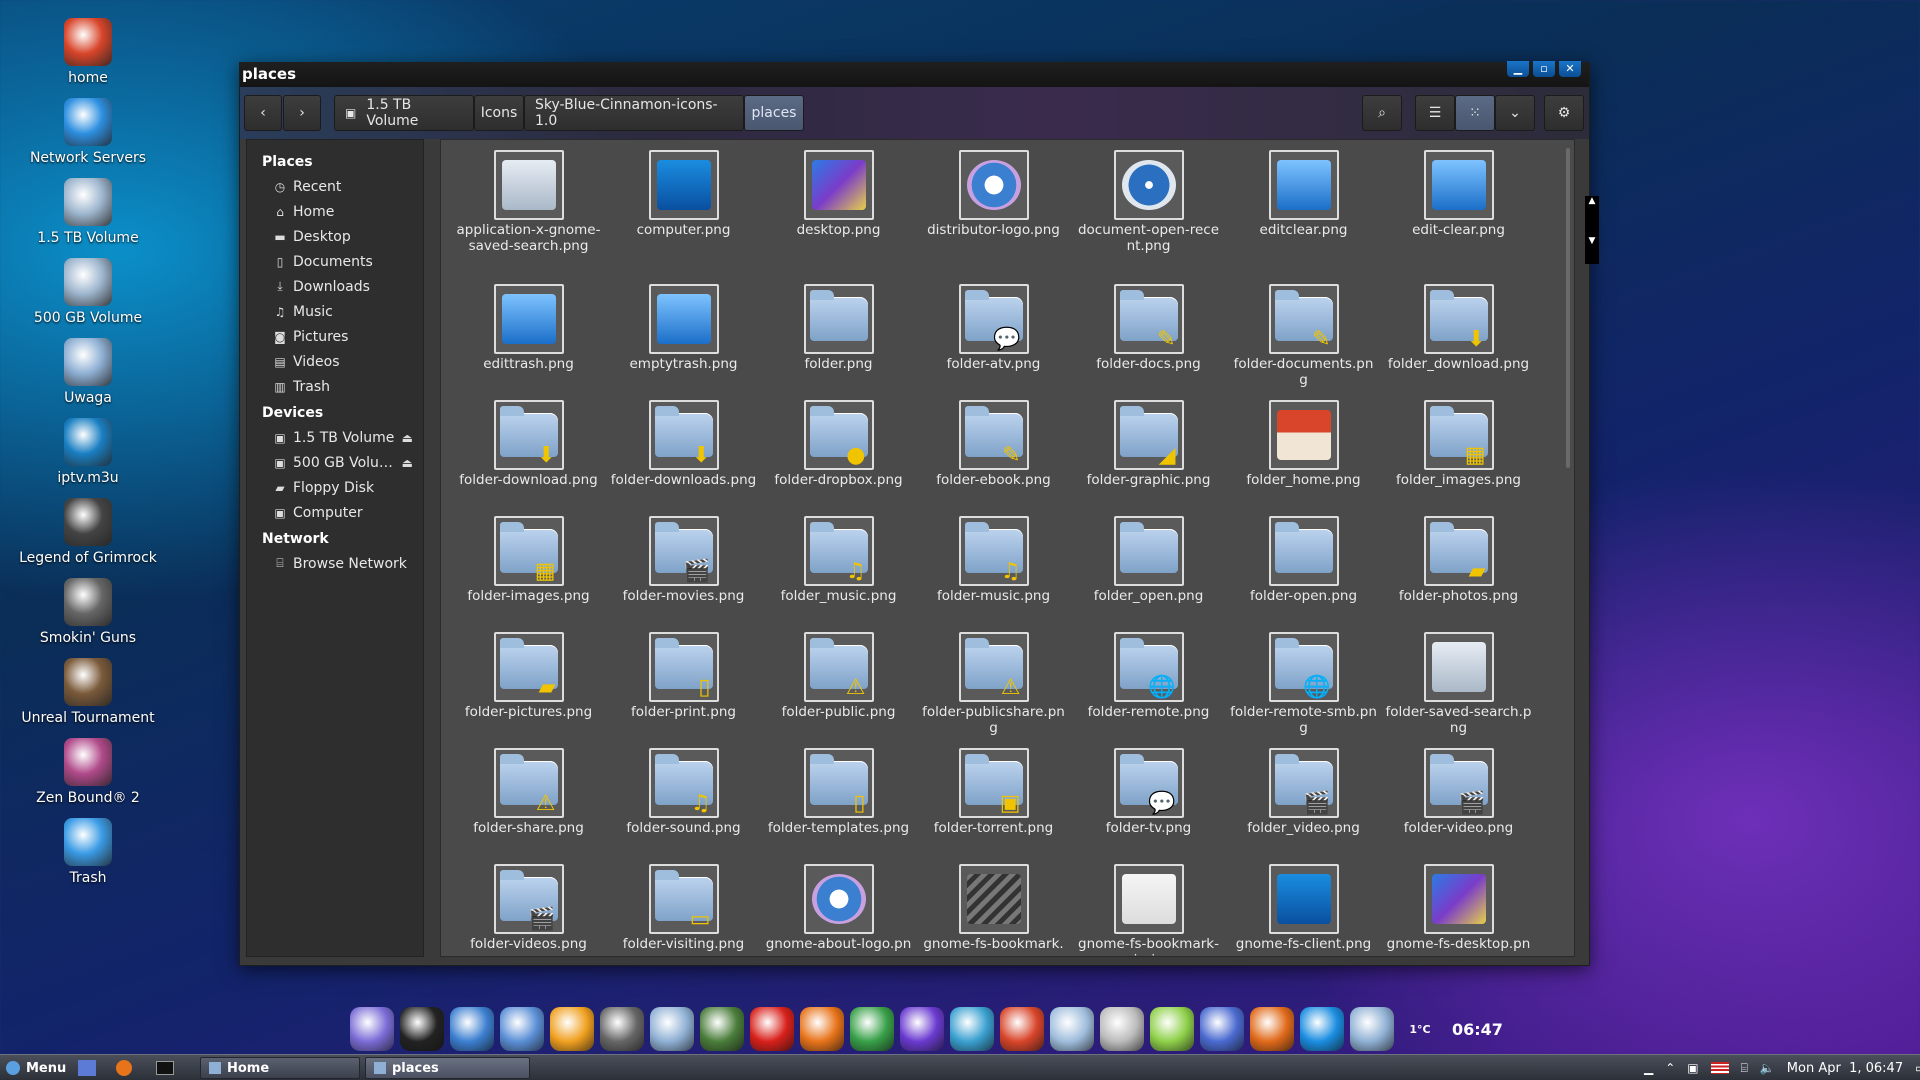 This screenshot has height=1080, width=1920. What do you see at coordinates (88, 852) in the screenshot?
I see `desktop-icon-item: Trash` at bounding box center [88, 852].